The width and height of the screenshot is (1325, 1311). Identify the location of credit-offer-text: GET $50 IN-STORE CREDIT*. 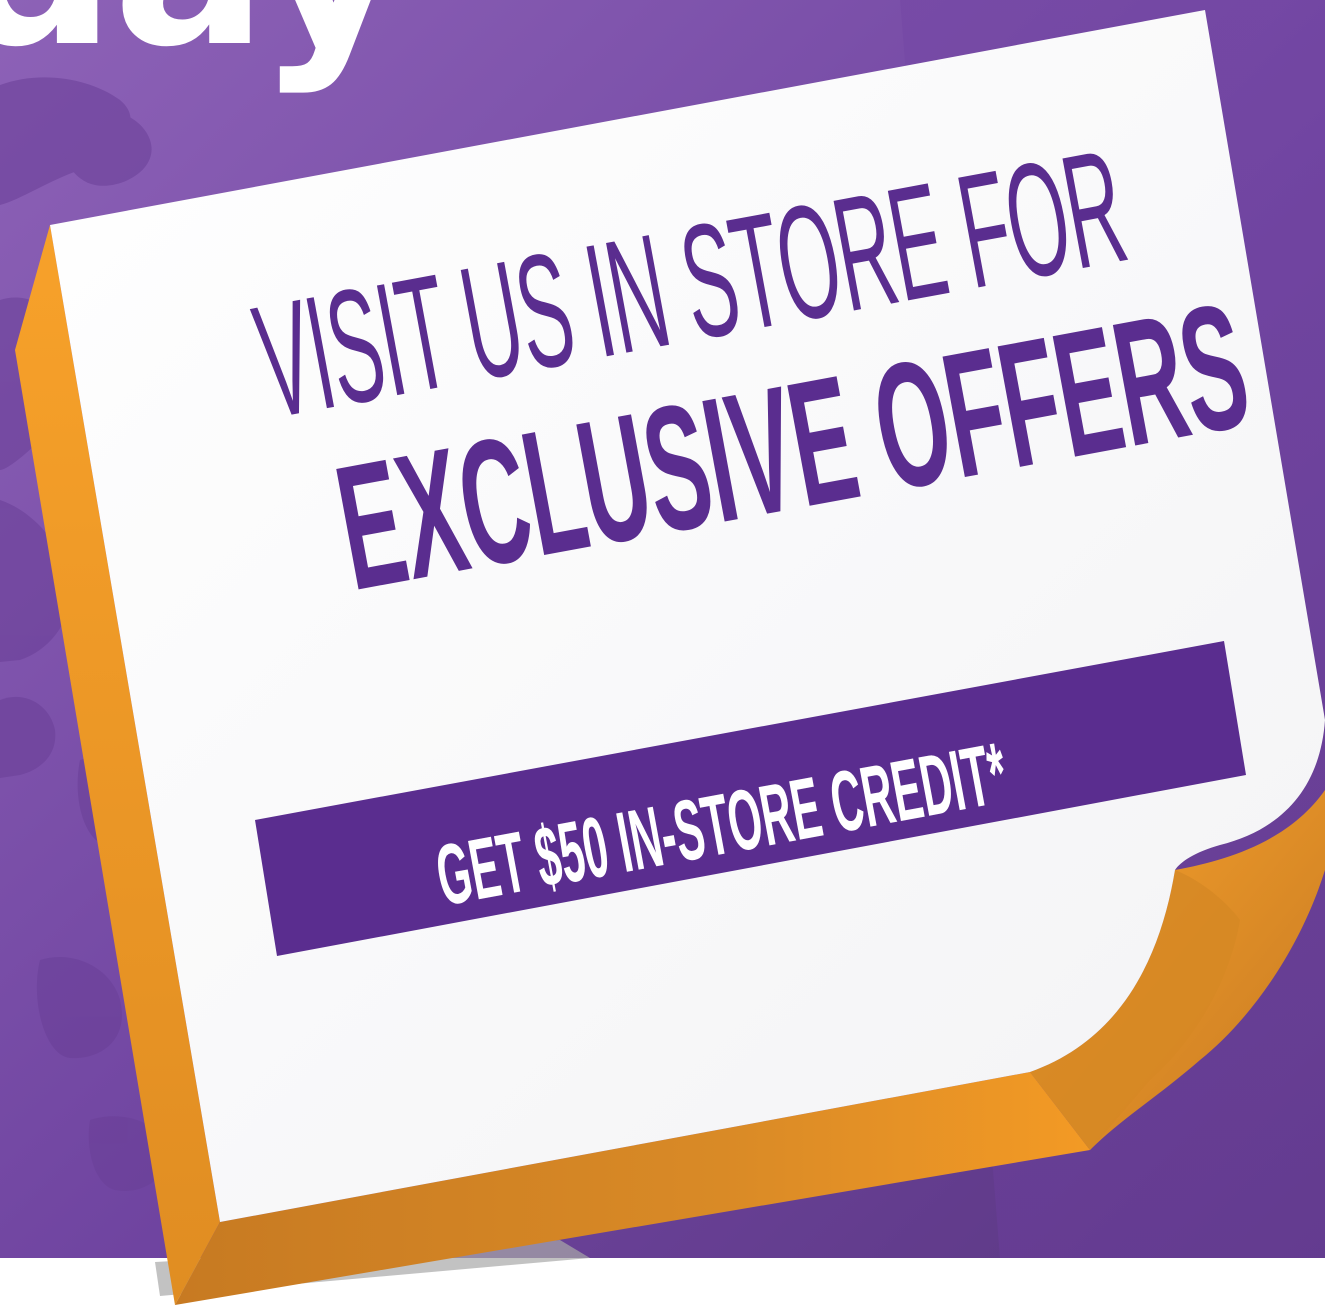
(722, 824).